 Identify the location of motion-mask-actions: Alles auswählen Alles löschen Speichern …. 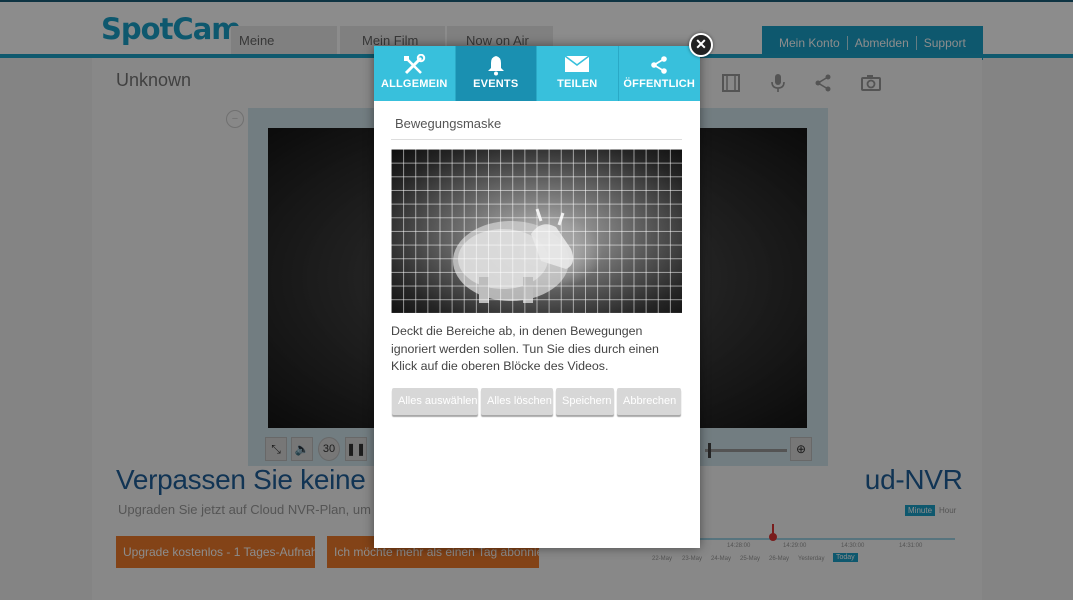
(536, 401).